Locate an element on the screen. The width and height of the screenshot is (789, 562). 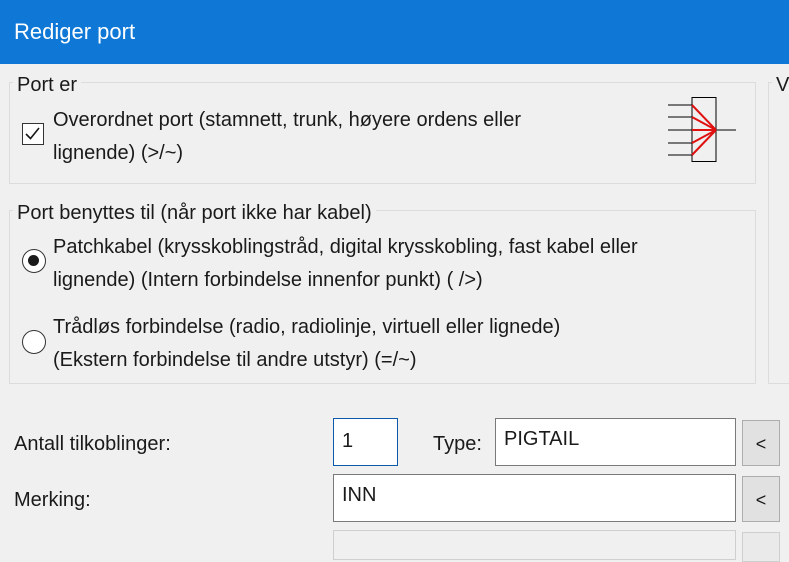
parent-port-checkbox is located at coordinates (33, 134).